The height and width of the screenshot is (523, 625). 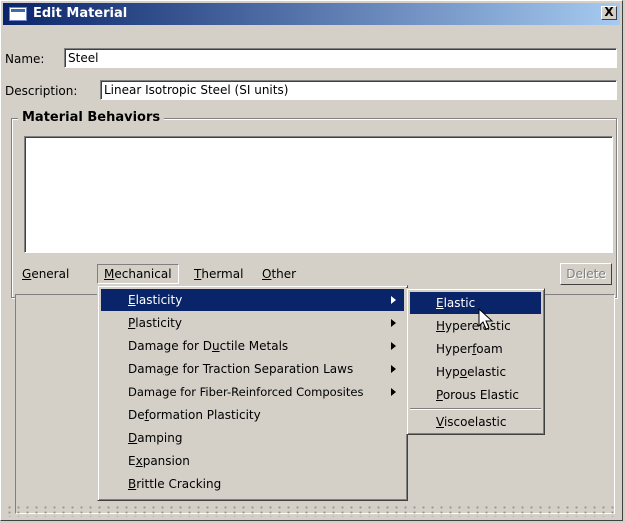 What do you see at coordinates (340, 58) in the screenshot?
I see `name-input: Steel` at bounding box center [340, 58].